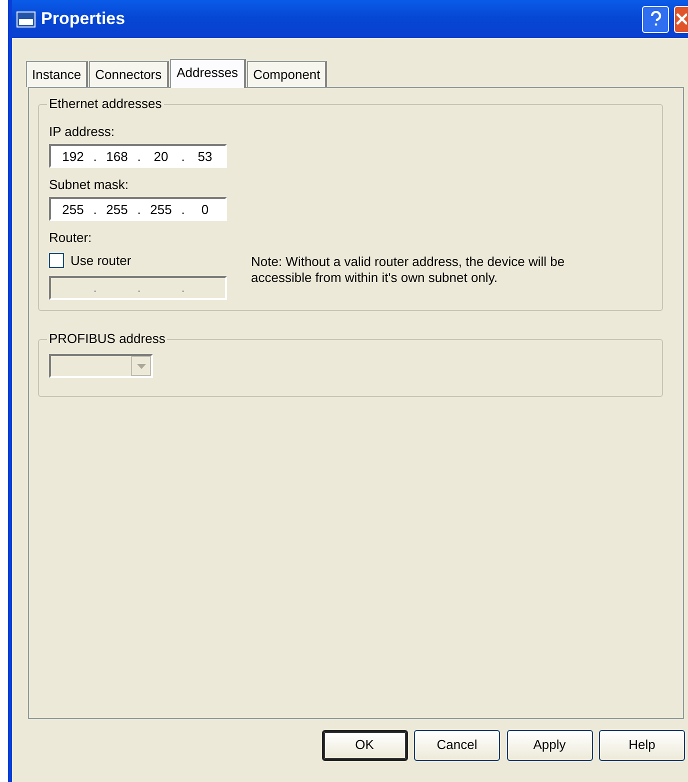  I want to click on tab: Connectors, so click(129, 73).